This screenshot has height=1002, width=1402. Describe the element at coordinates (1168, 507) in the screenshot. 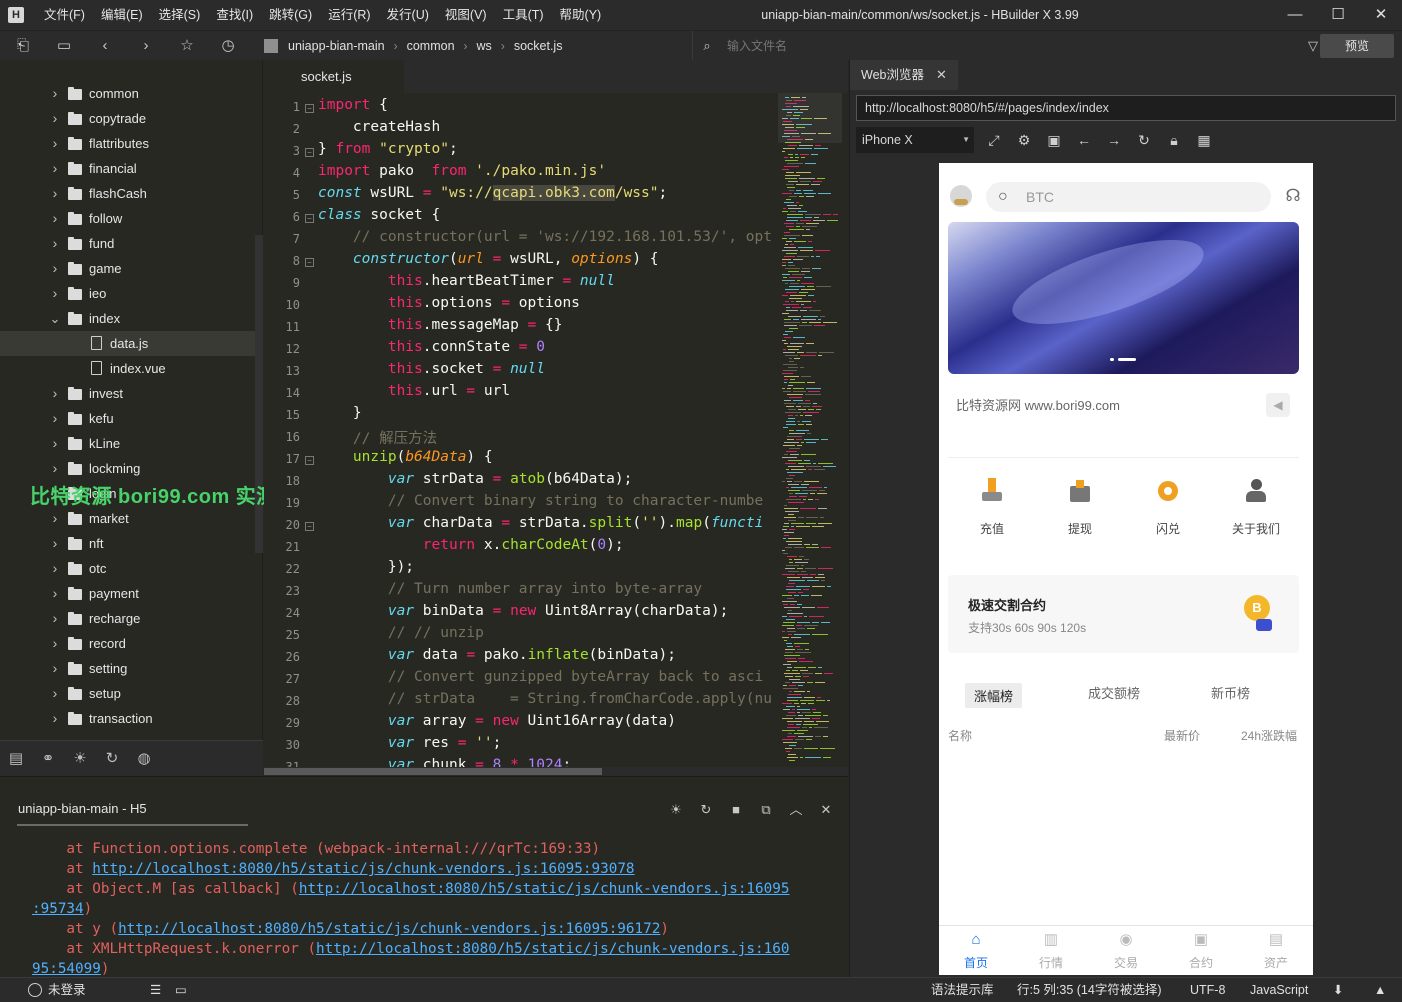

I see `quick-action-flash-exchange: 闪兑` at that location.